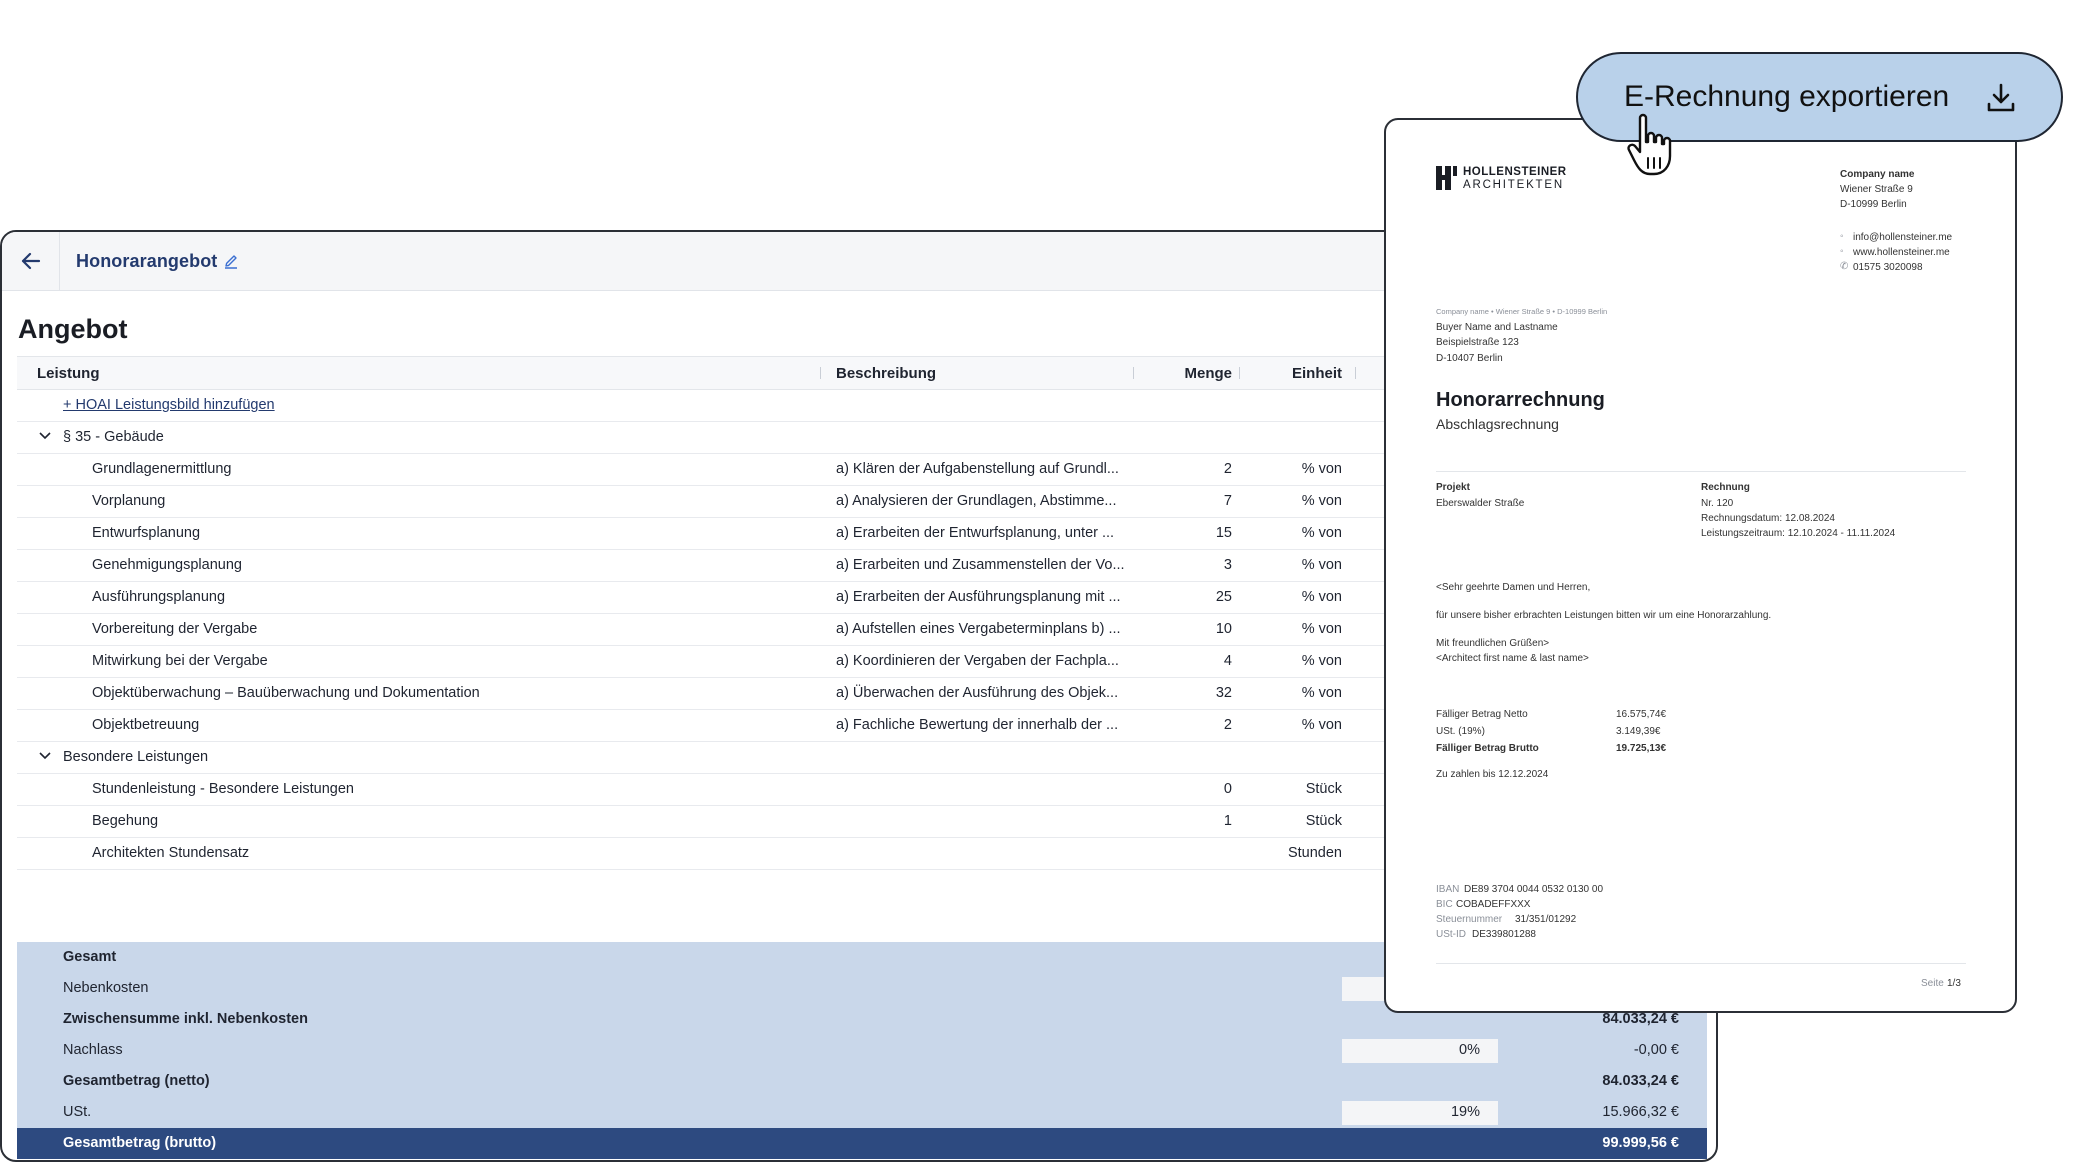  Describe the element at coordinates (1174, 533) in the screenshot. I see `cell-menge: 15` at that location.